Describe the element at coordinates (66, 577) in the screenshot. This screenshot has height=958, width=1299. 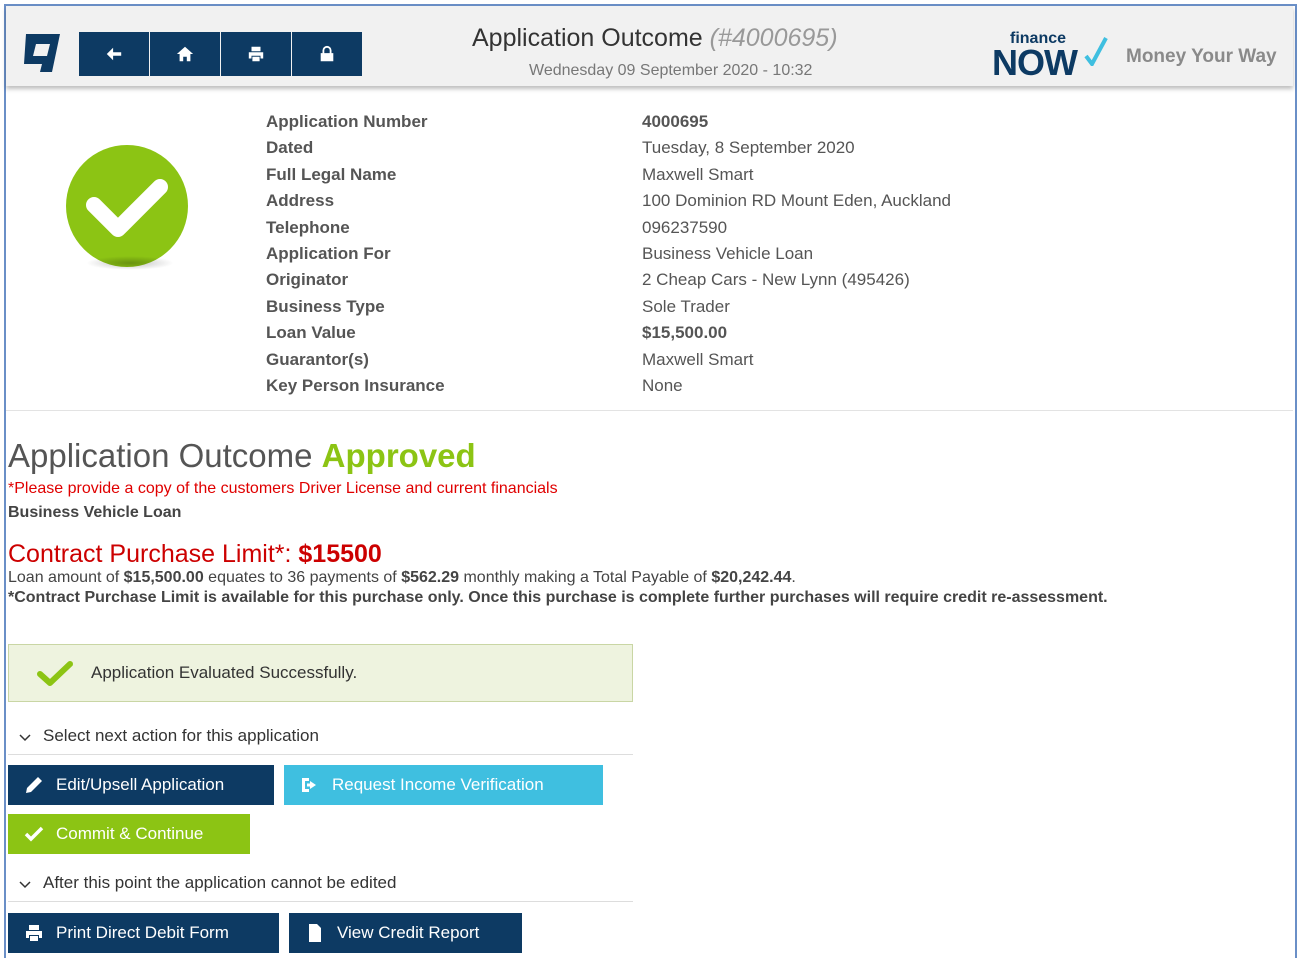
I see `loan-line-part: Loan amount of` at that location.